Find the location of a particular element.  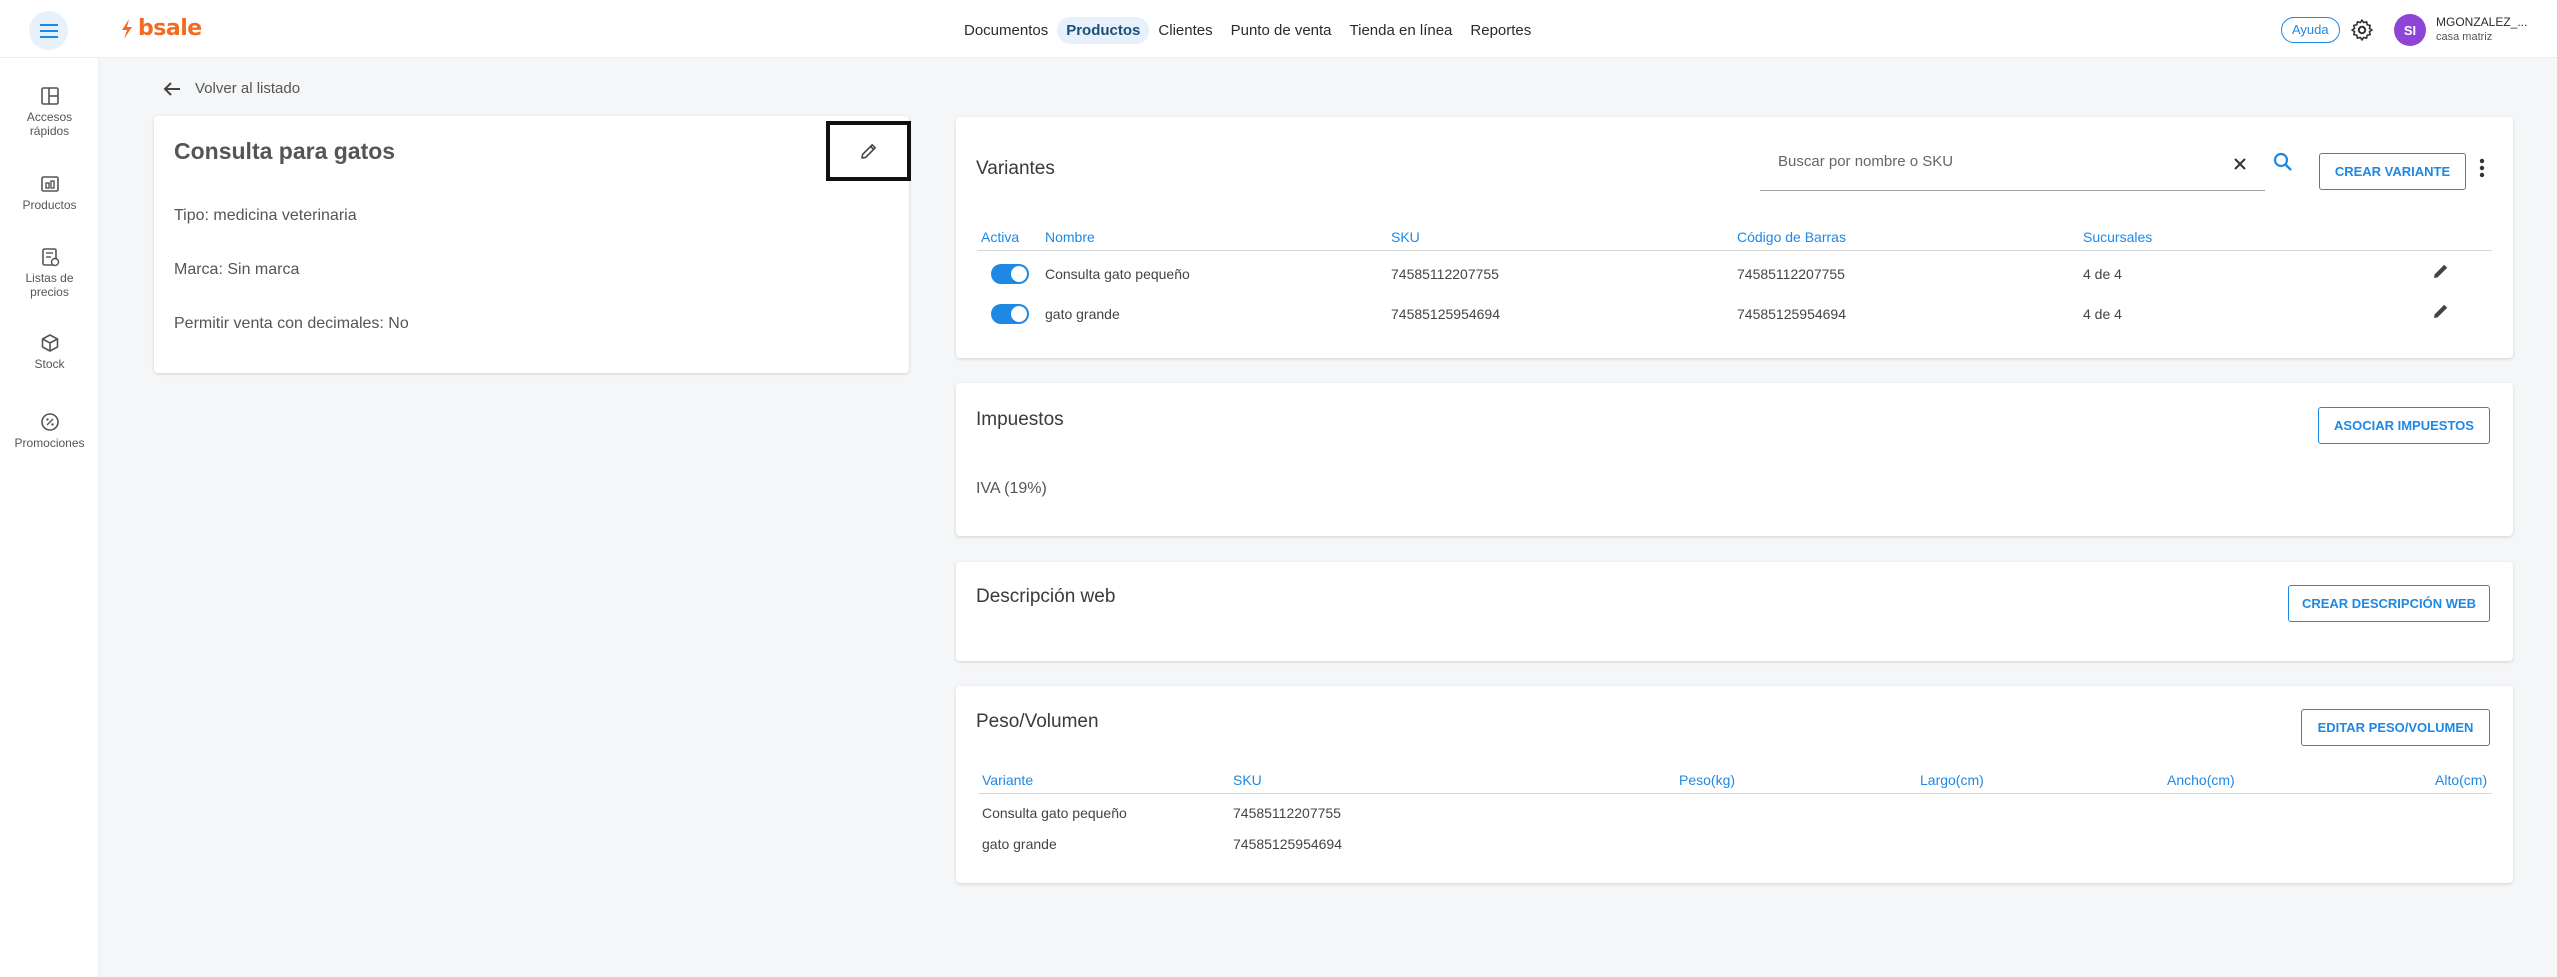

arrow-left-icon is located at coordinates (171, 88).